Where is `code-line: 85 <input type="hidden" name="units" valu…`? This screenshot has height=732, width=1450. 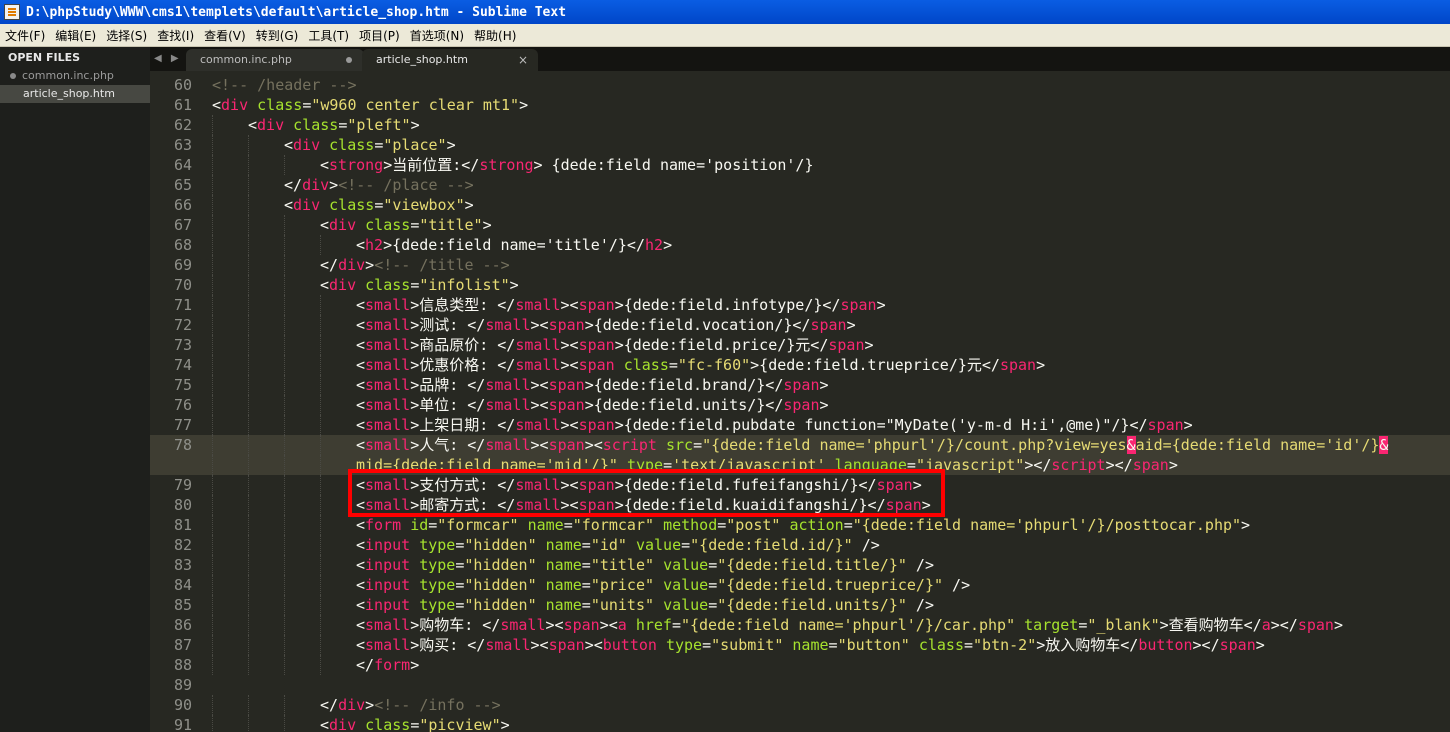
code-line: 85 <input type="hidden" name="units" valu… is located at coordinates (800, 605).